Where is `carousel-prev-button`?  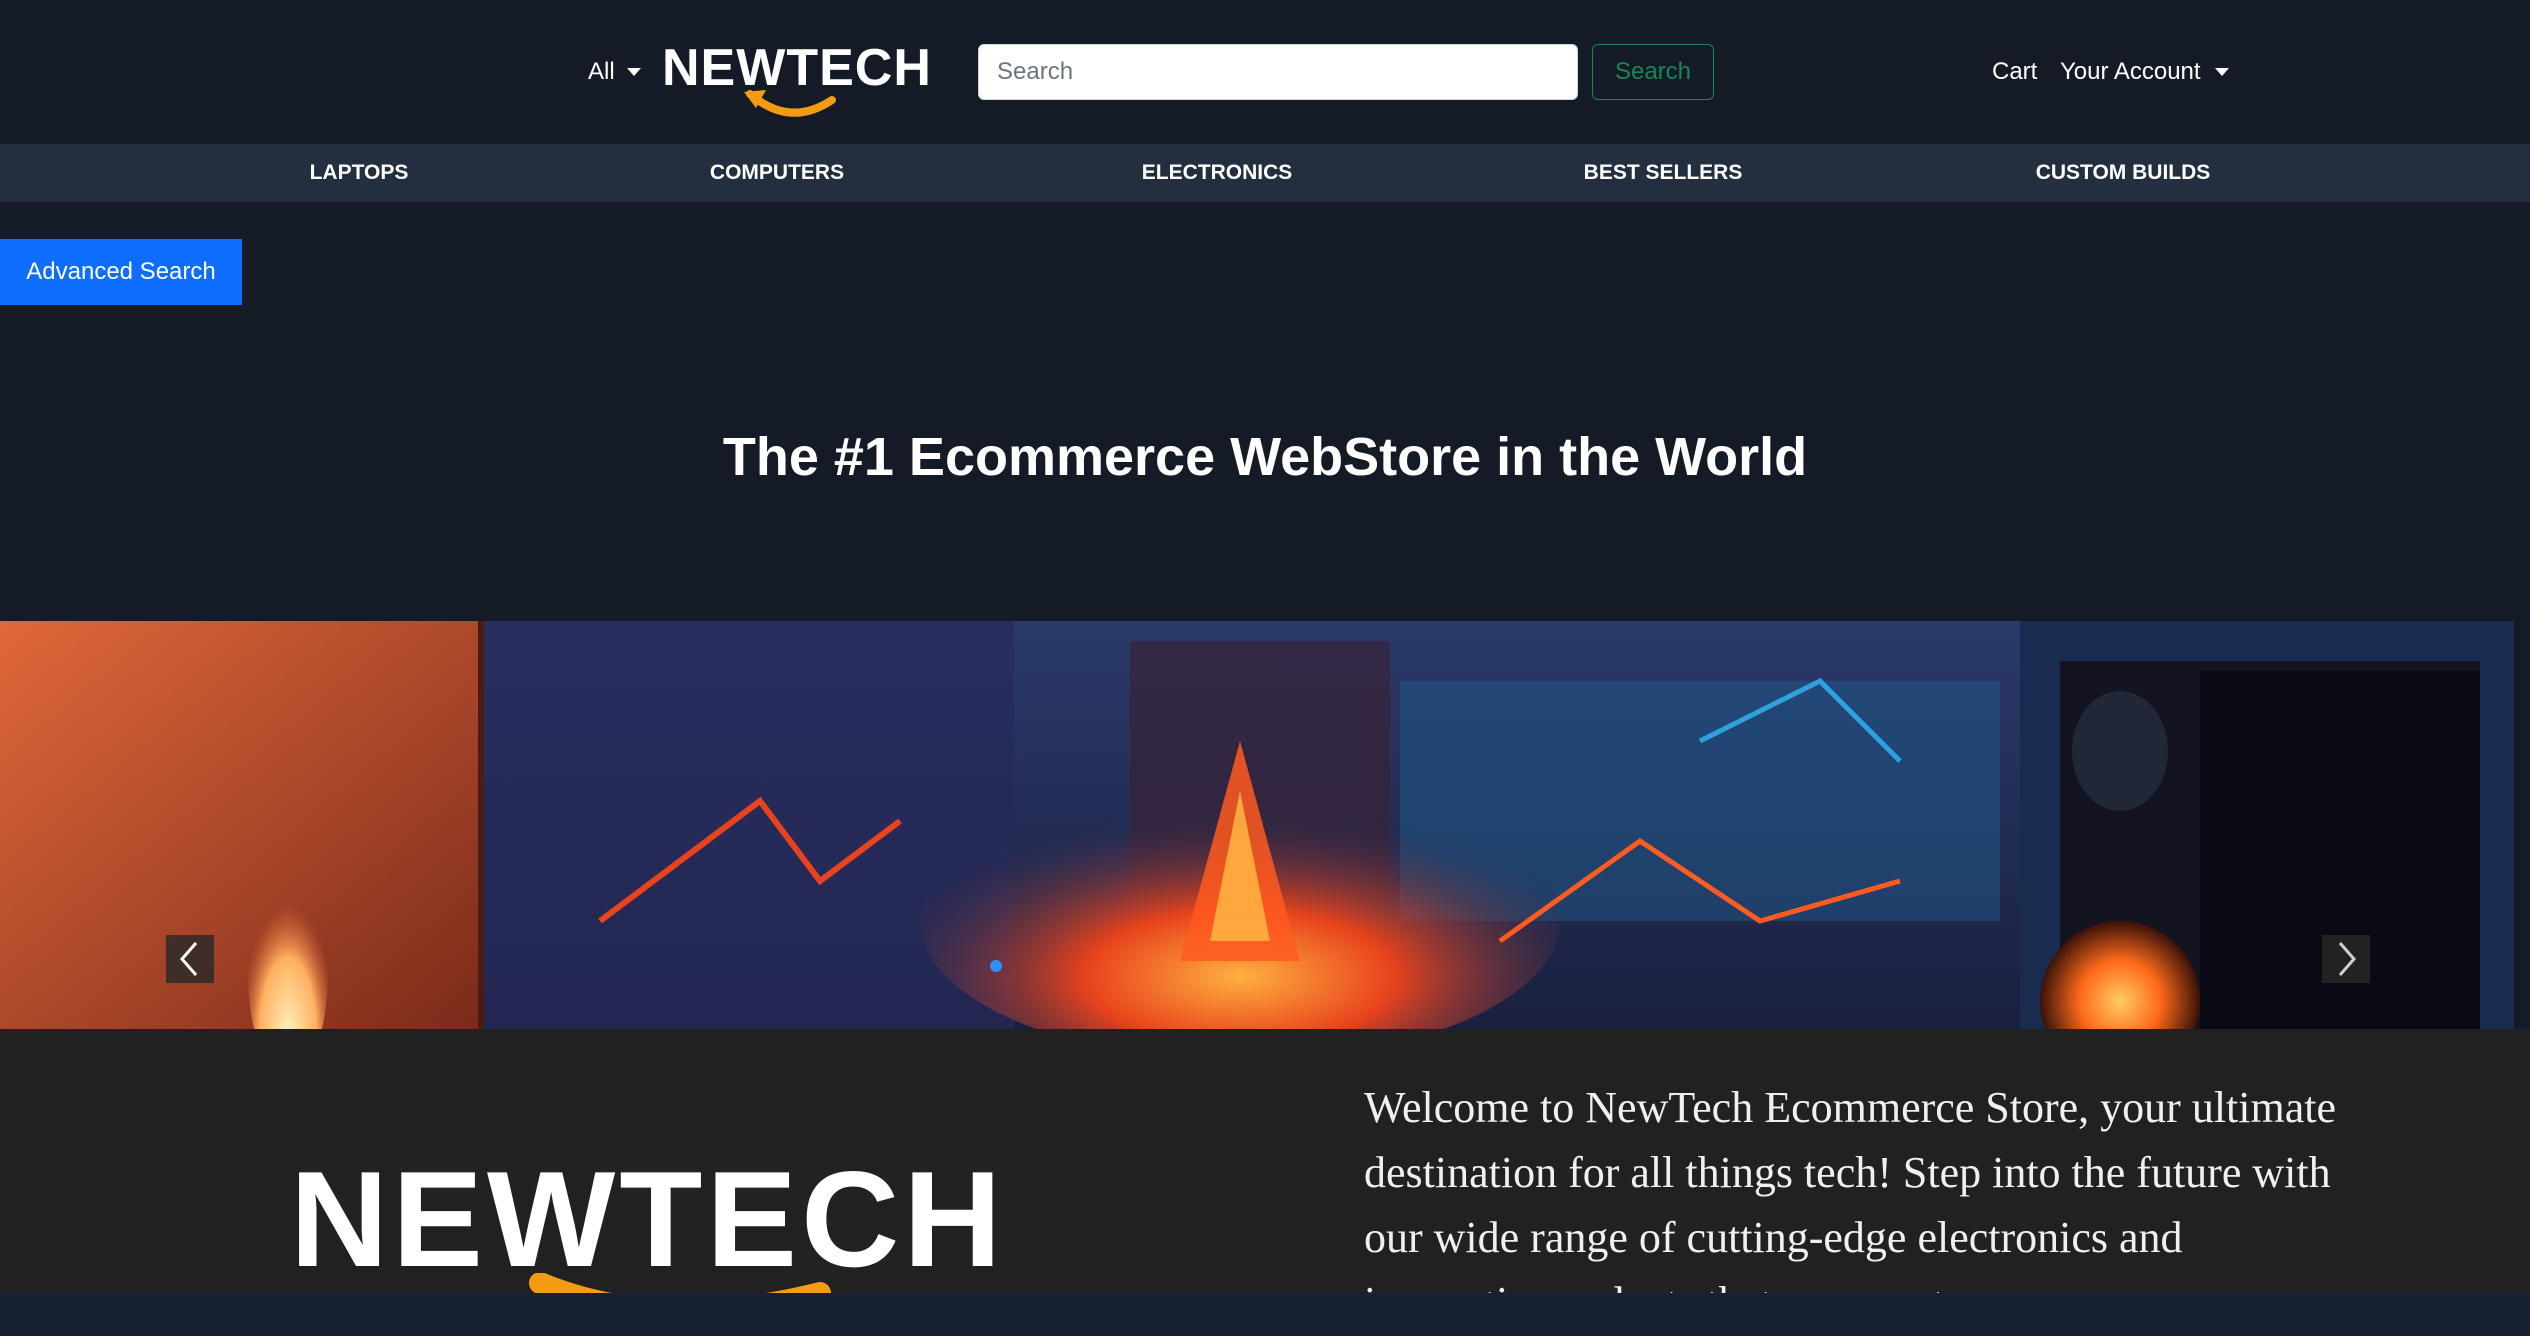
carousel-prev-button is located at coordinates (190, 959).